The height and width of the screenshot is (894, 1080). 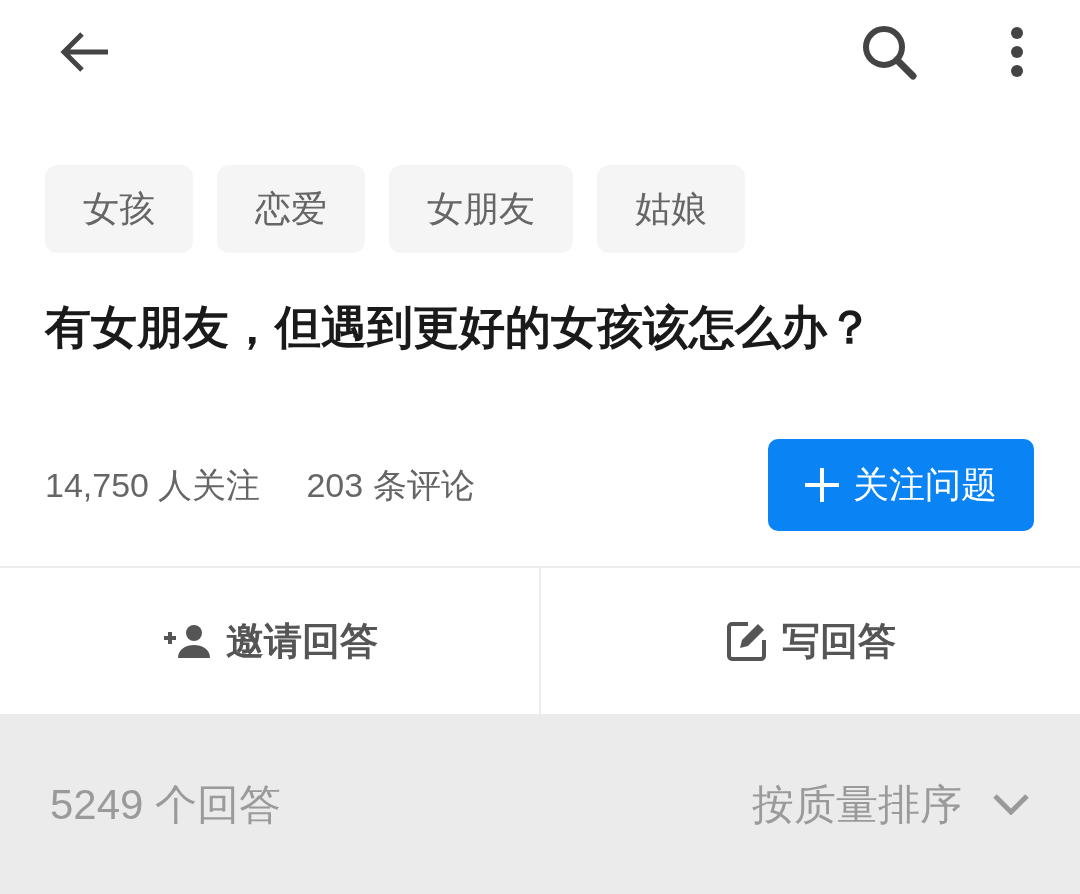 I want to click on invite-answer-button: 邀请回答, so click(x=269, y=641).